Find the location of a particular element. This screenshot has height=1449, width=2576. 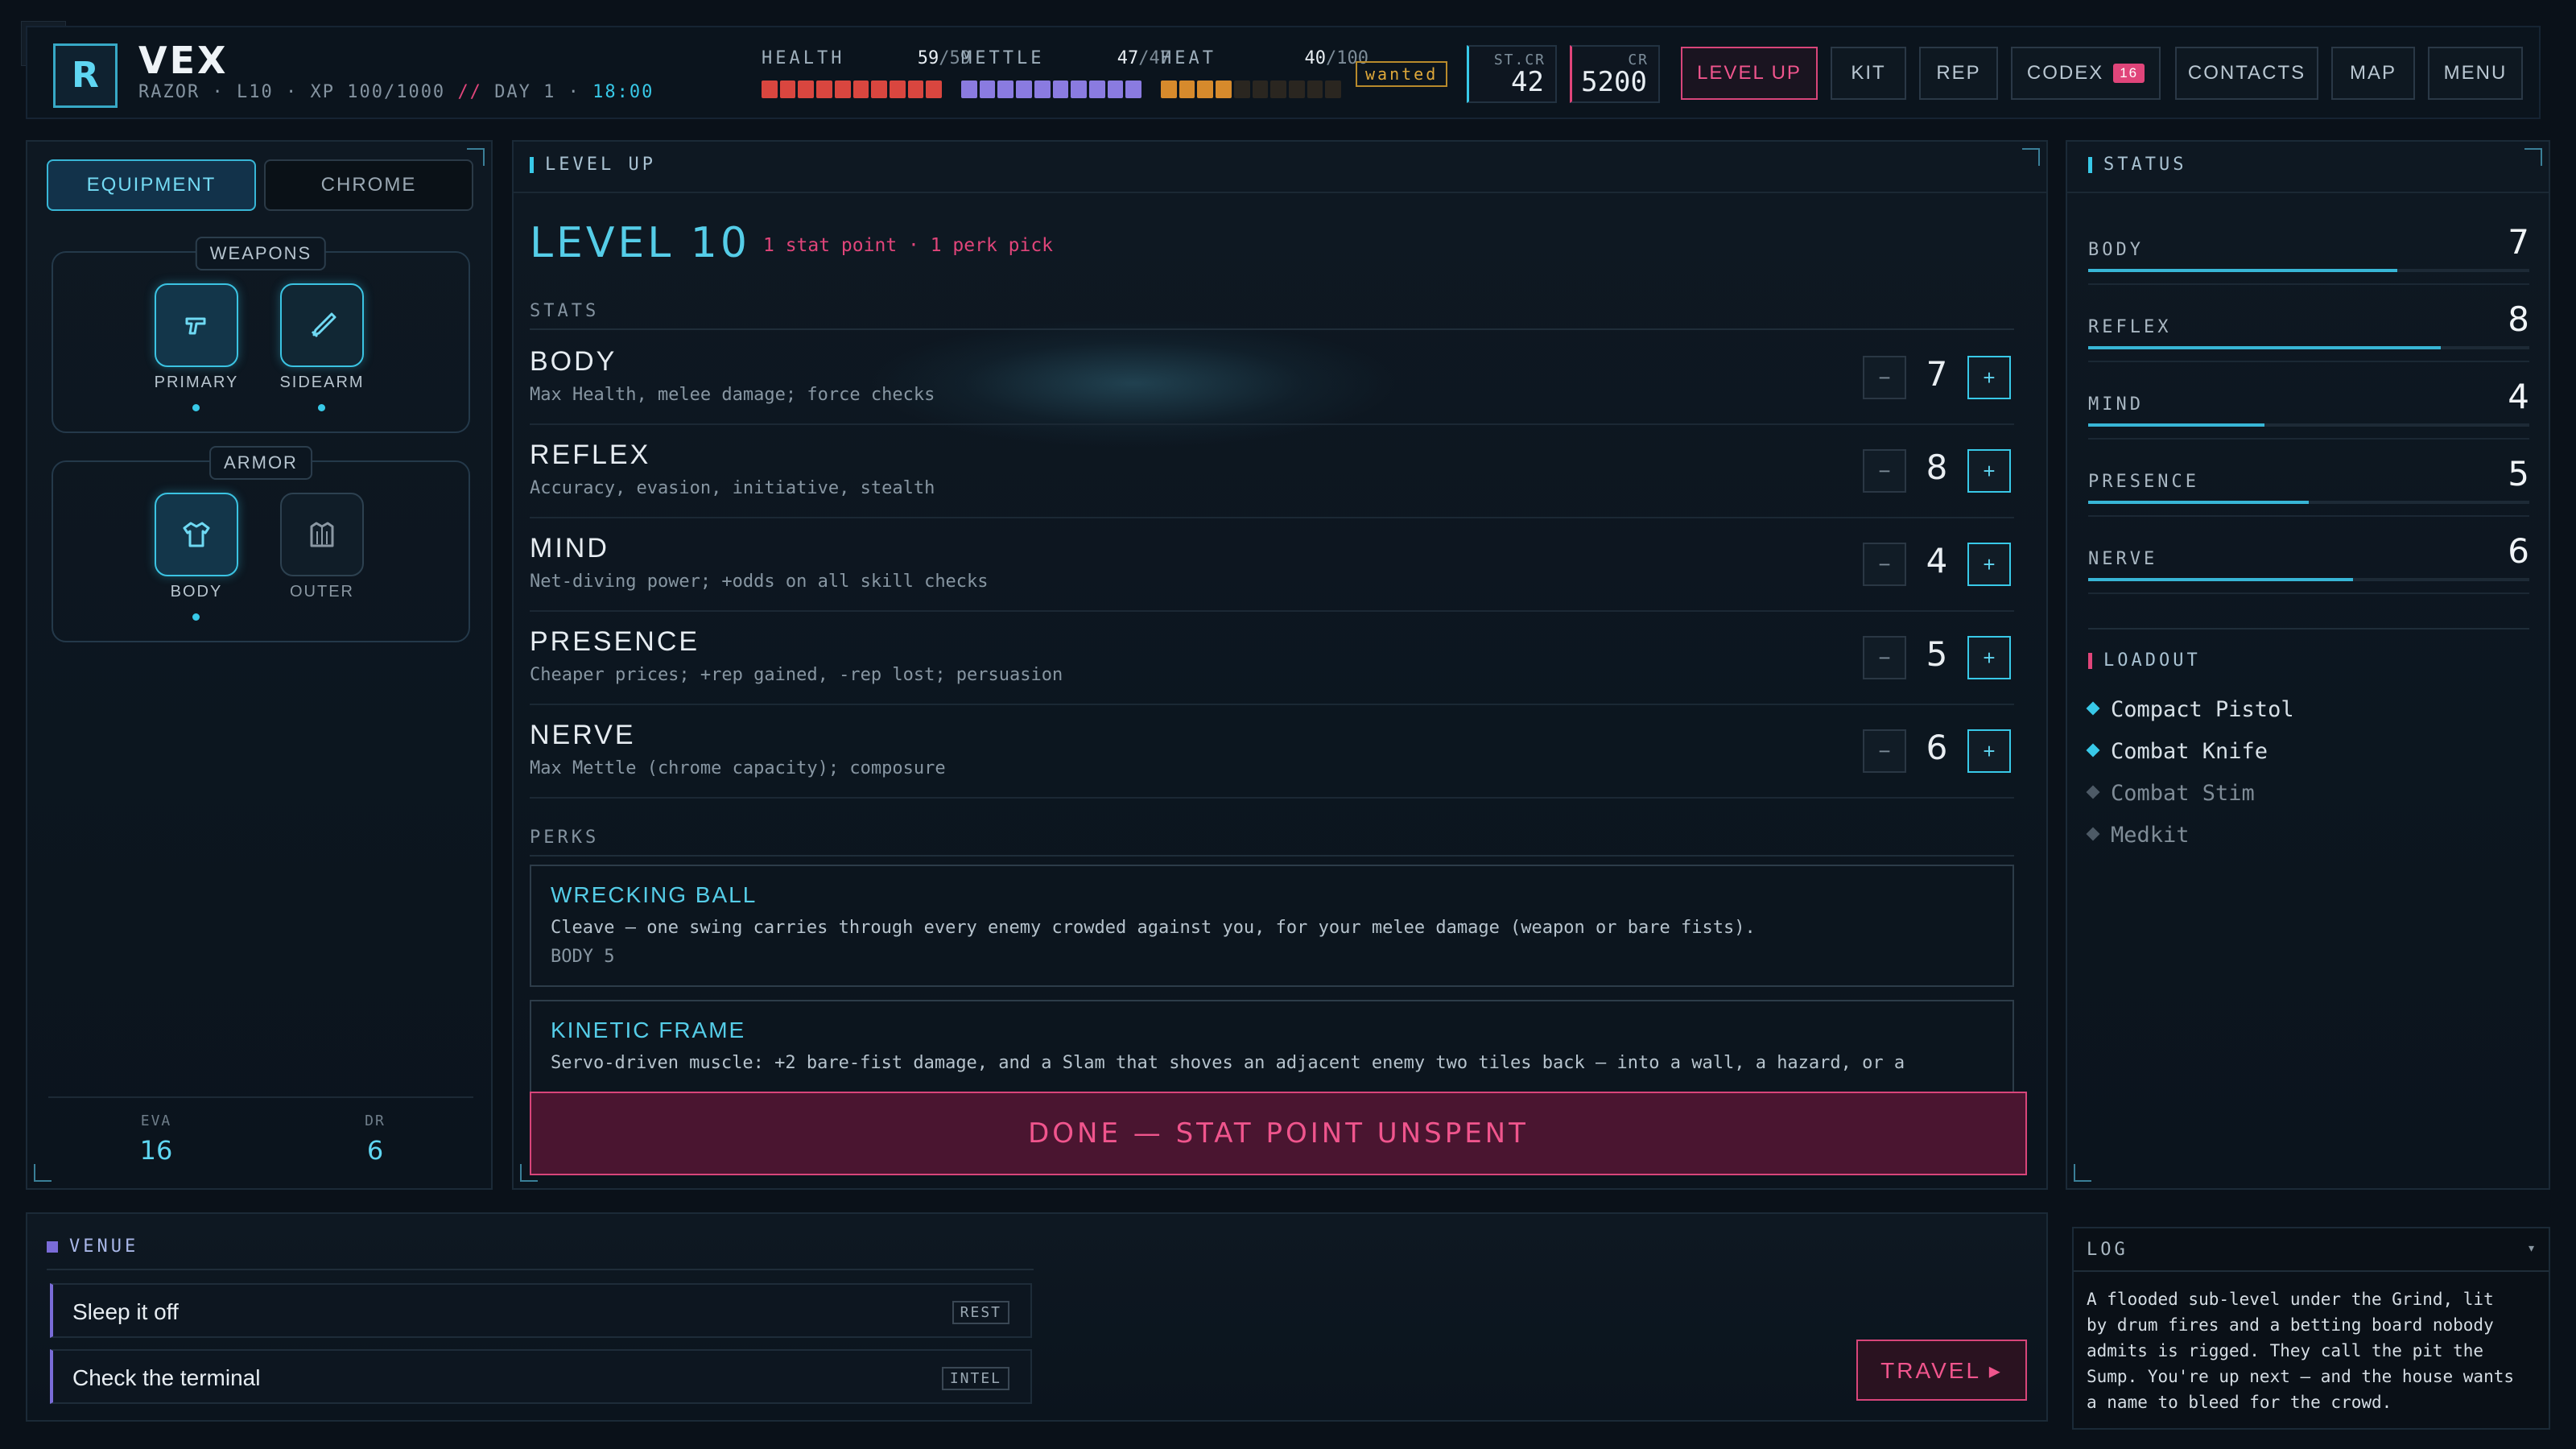

health-bar is located at coordinates (852, 89).